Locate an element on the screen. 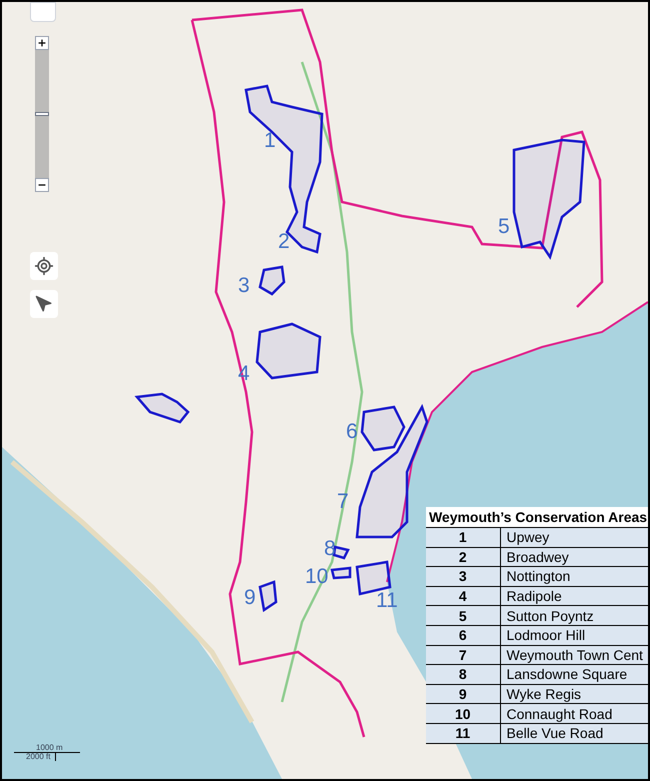 The image size is (650, 781). zoom-slider-thumb is located at coordinates (42, 114).